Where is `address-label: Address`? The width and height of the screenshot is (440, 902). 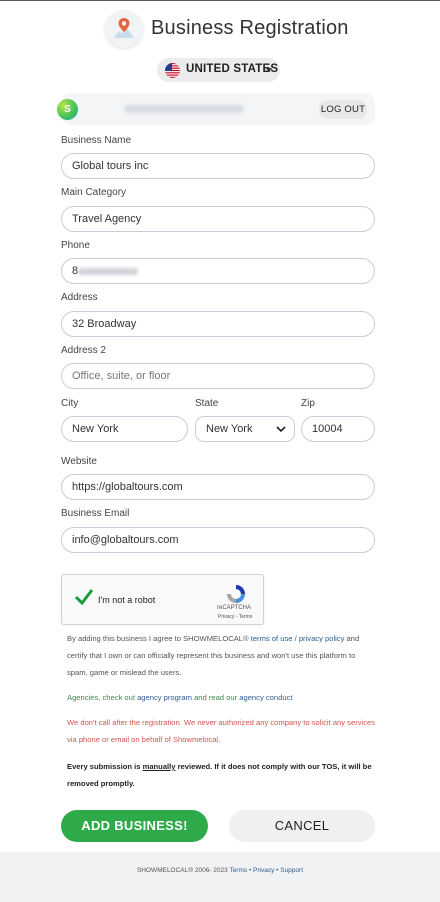 address-label: Address is located at coordinates (79, 297).